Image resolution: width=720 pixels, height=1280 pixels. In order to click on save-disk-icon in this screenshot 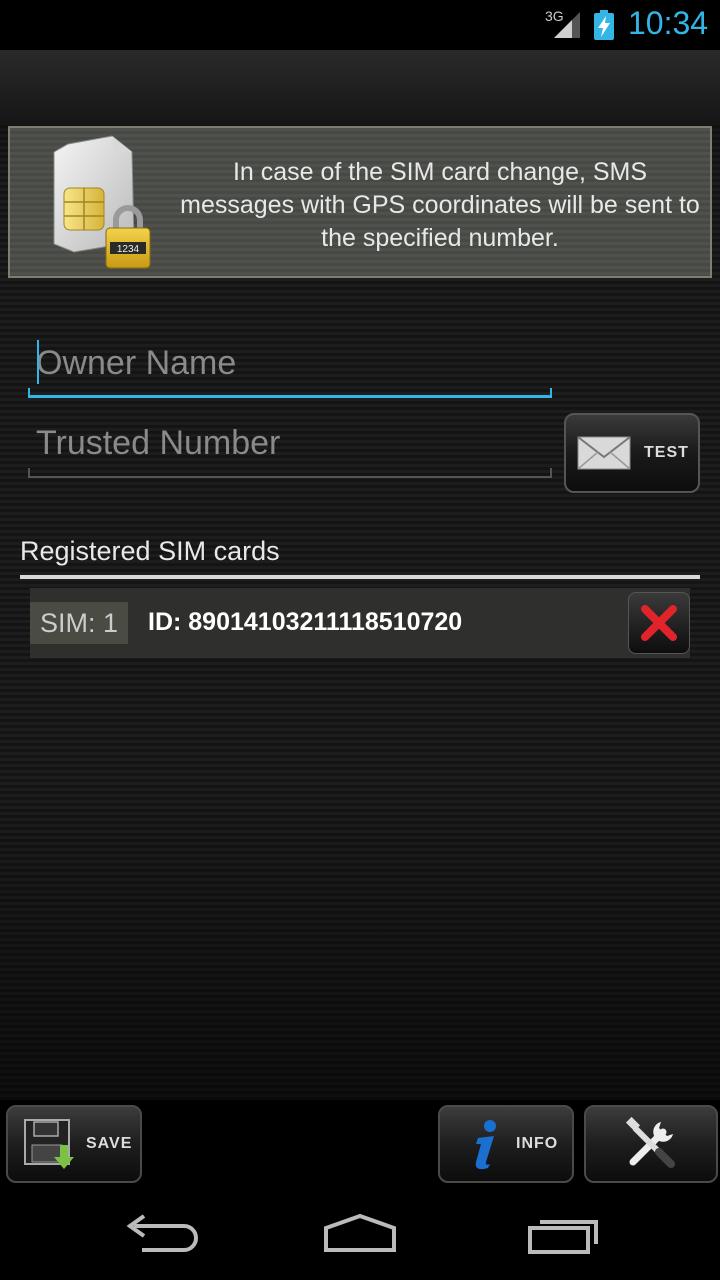, I will do `click(49, 1144)`.